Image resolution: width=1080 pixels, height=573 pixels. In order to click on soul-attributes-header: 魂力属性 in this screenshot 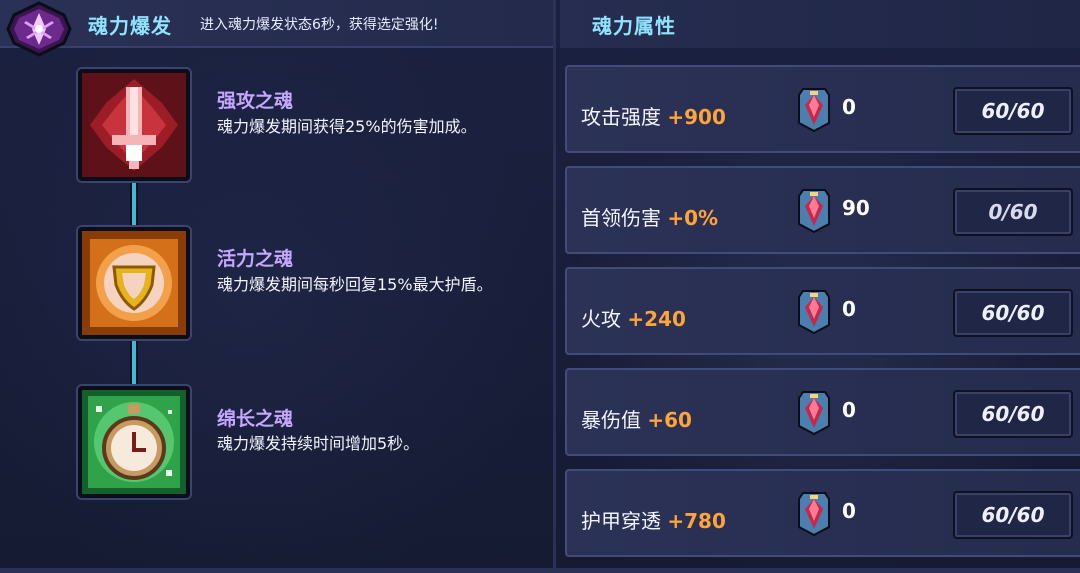, I will do `click(820, 24)`.